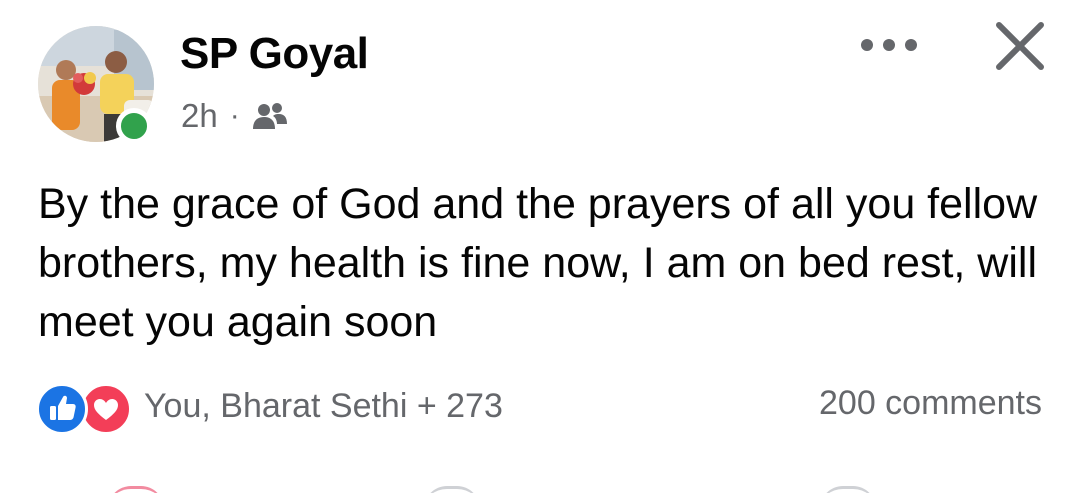 Image resolution: width=1080 pixels, height=493 pixels. I want to click on more-options-button, so click(889, 47).